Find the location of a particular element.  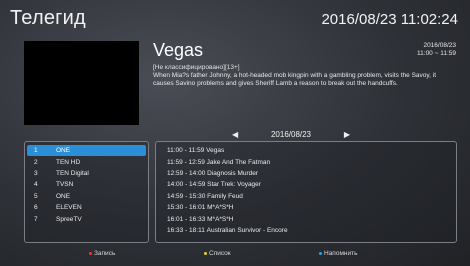

yellow-key-icon is located at coordinates (205, 253).